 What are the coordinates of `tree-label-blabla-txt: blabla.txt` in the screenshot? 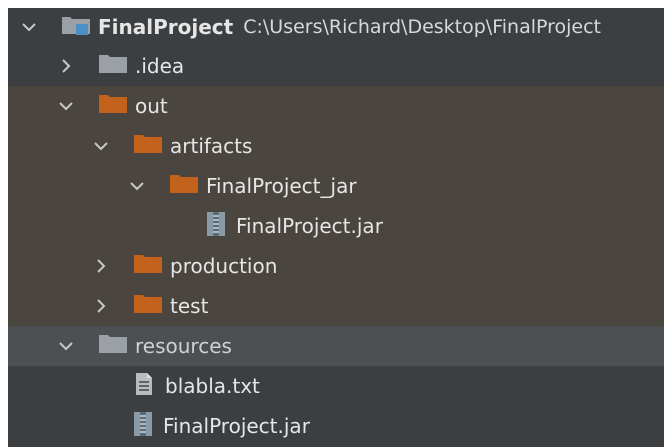 It's located at (212, 386).